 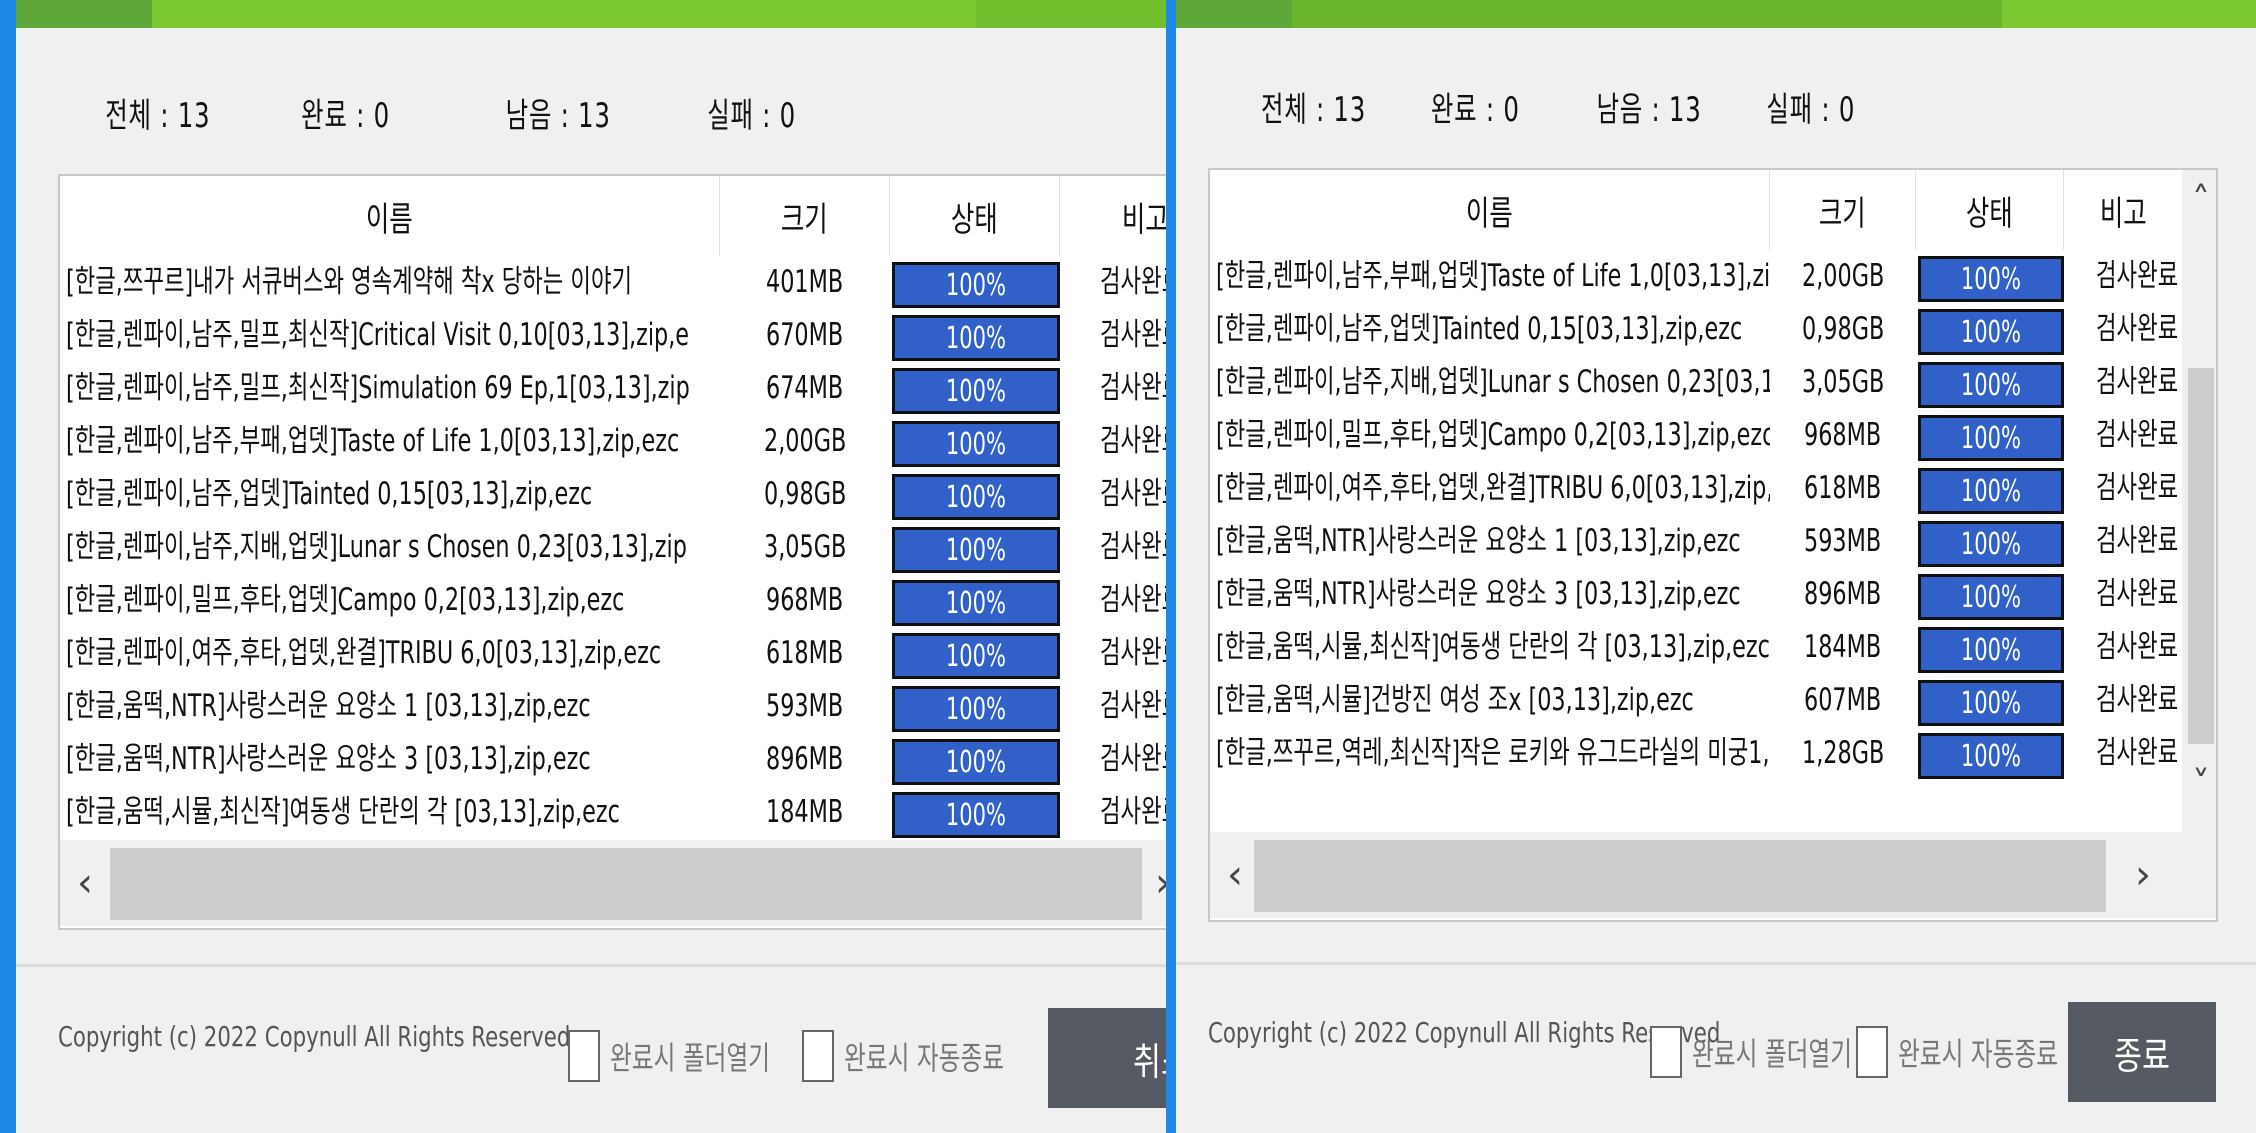 What do you see at coordinates (1647, 14) in the screenshot?
I see `progress-strip-segment` at bounding box center [1647, 14].